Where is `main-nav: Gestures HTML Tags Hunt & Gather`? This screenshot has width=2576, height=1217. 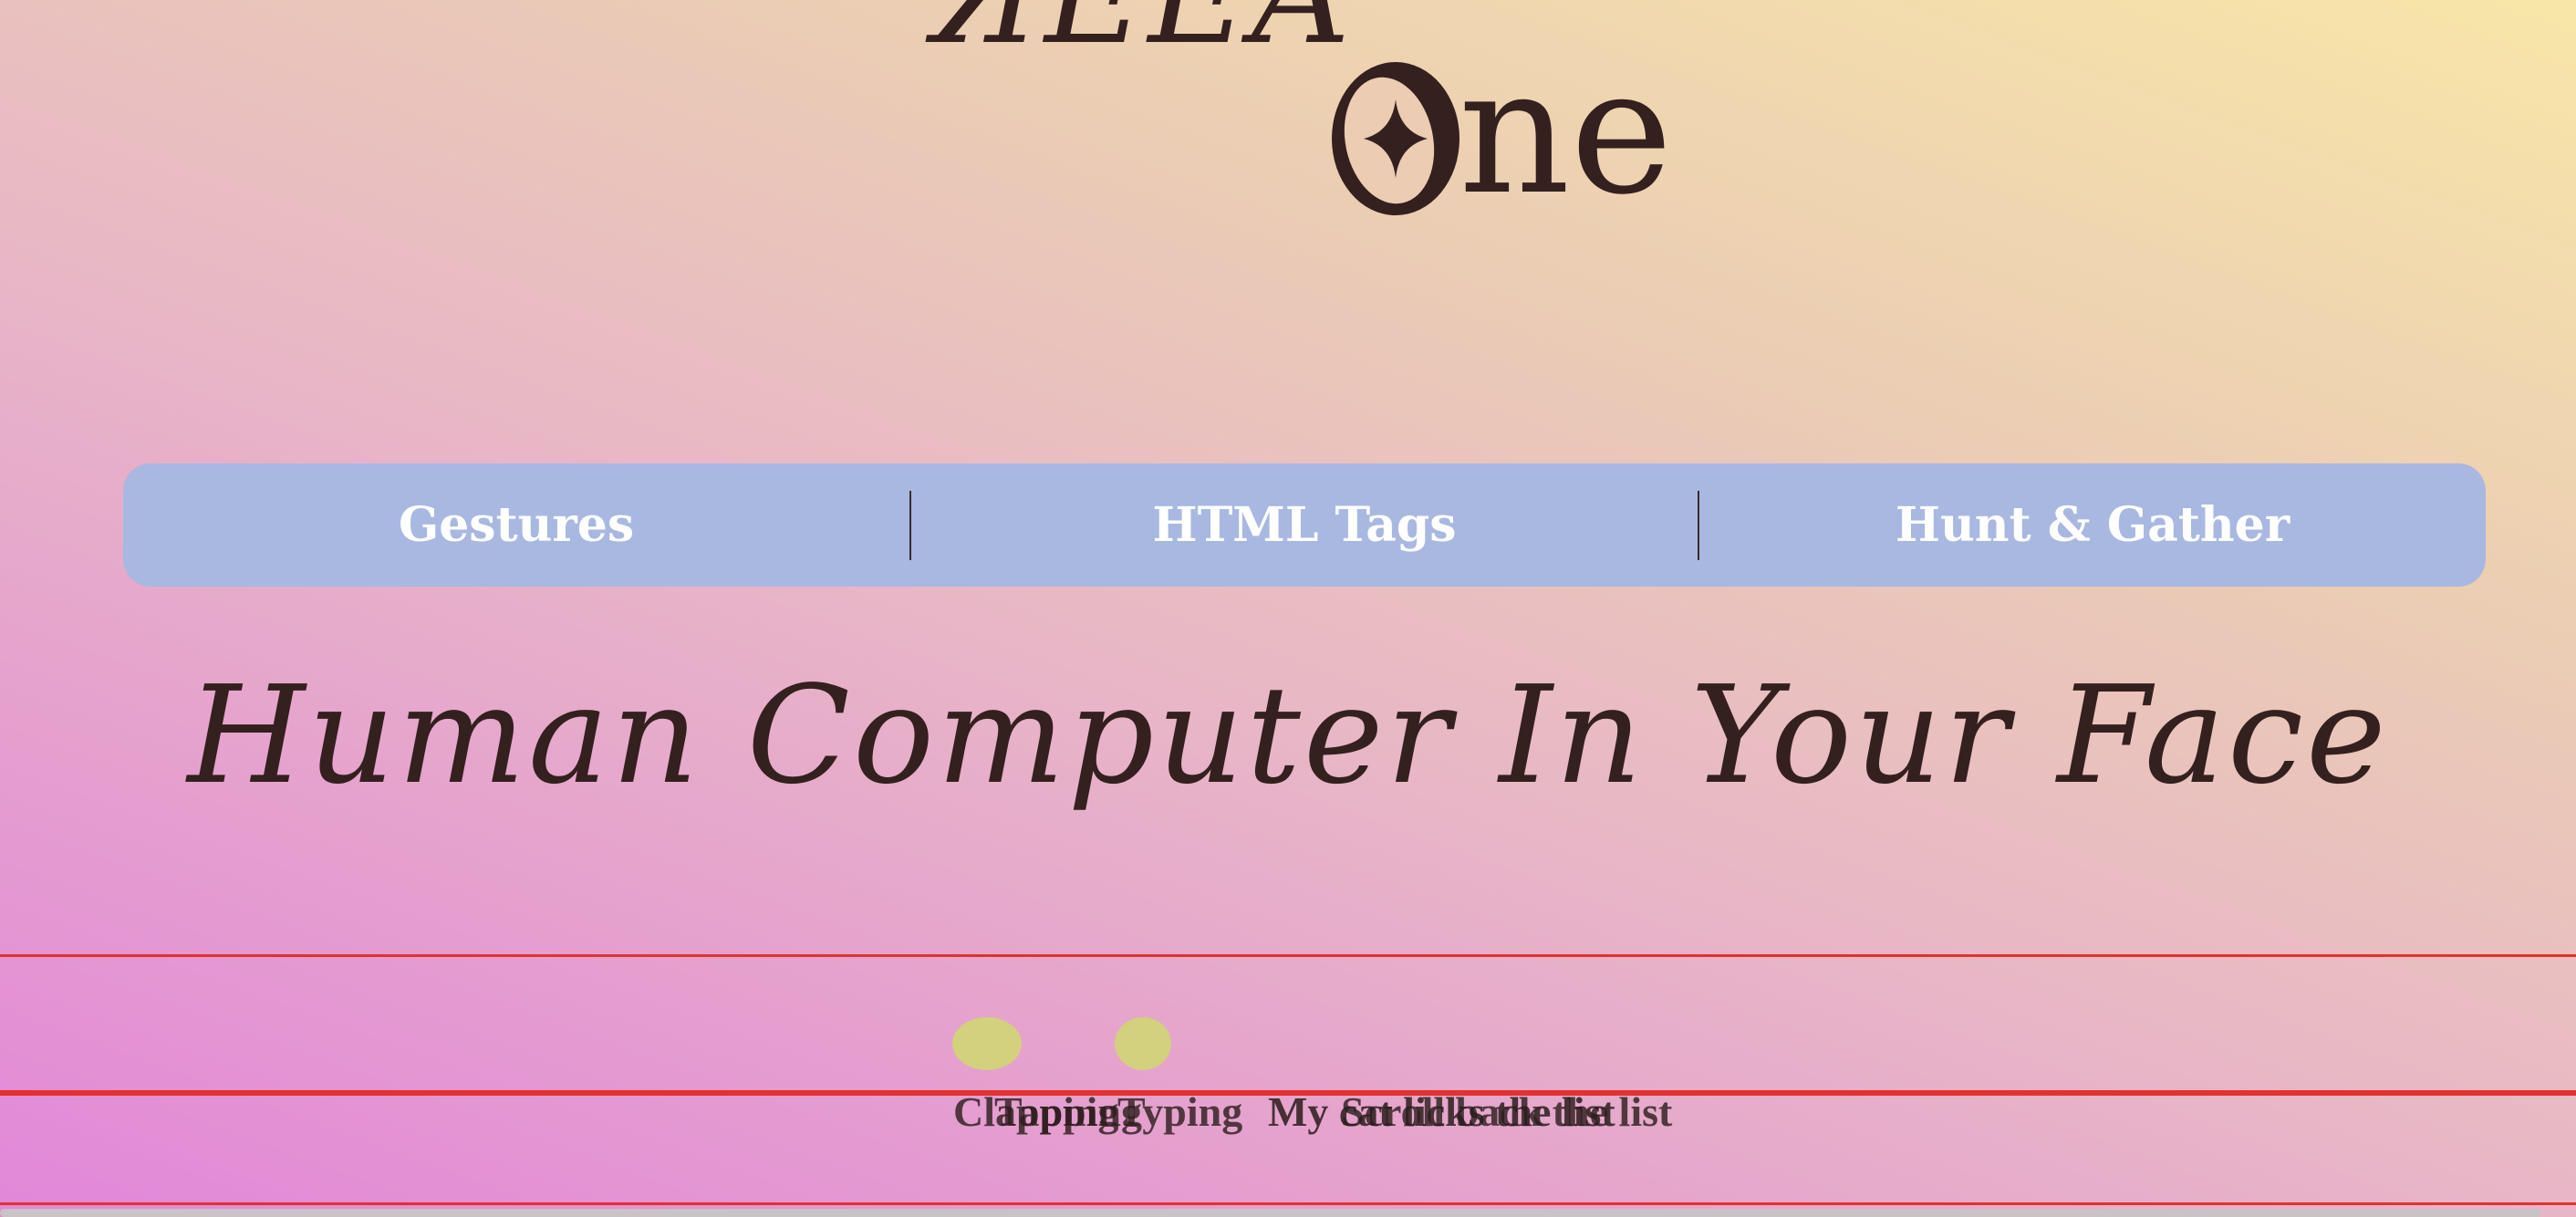 main-nav: Gestures HTML Tags Hunt & Gather is located at coordinates (1304, 525).